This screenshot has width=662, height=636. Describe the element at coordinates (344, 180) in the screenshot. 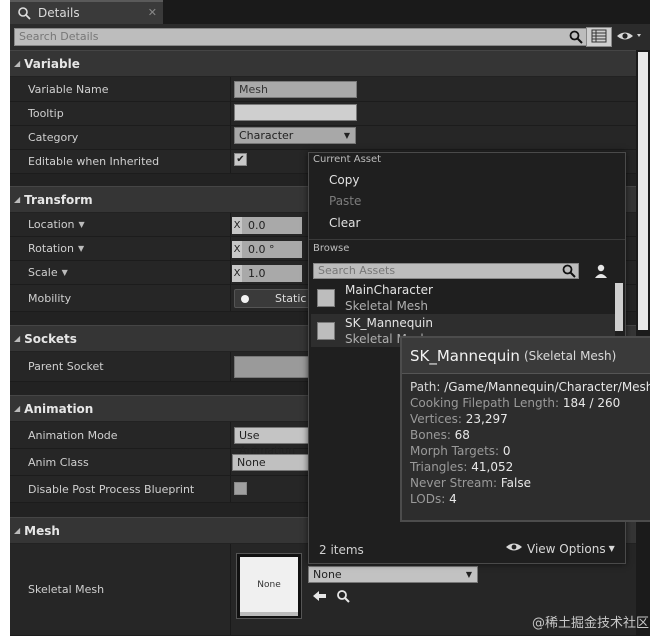

I see `menu-item-copy: Copy` at that location.